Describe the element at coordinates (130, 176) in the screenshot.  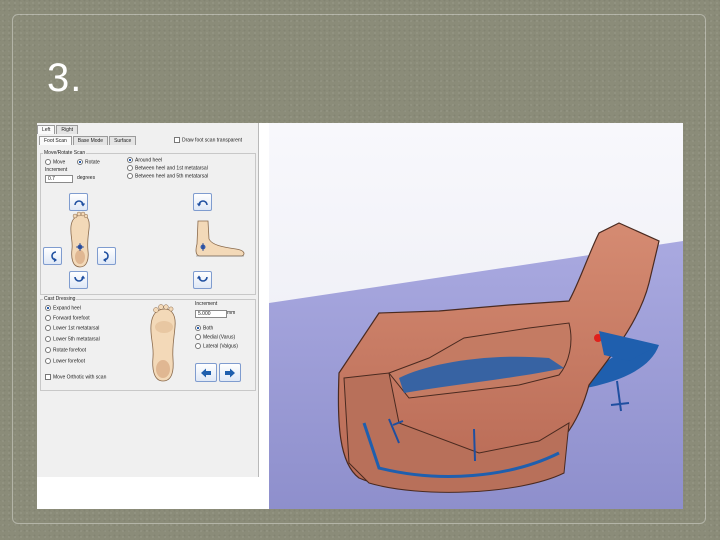
I see `radio-pivot-fifth` at that location.